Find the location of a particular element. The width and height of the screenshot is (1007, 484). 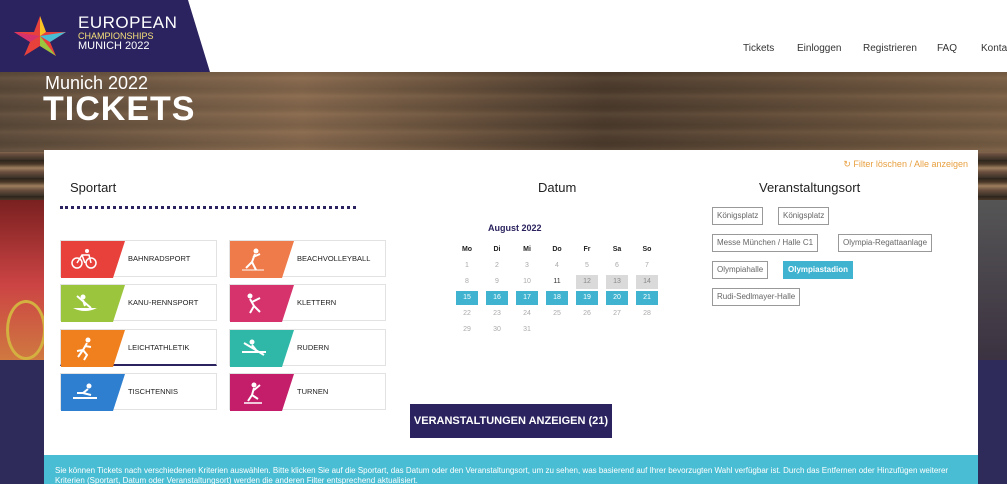

venue-chip: Olympiahalle is located at coordinates (740, 270).